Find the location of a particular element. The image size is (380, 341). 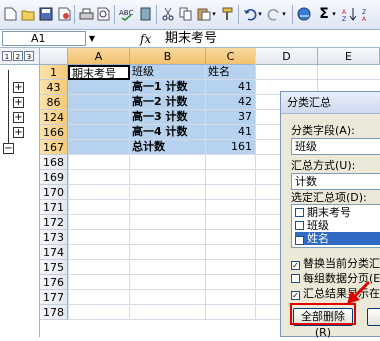

row-header: 43 is located at coordinates (54, 87).